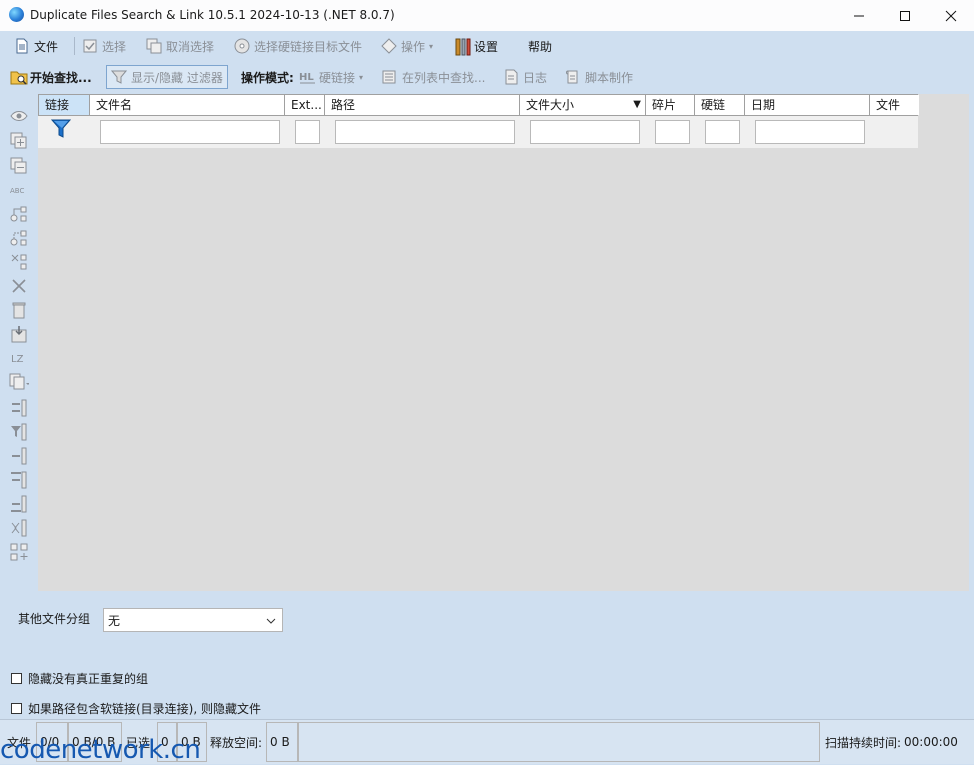 This screenshot has width=974, height=765. What do you see at coordinates (19, 480) in the screenshot?
I see `column-top-icon` at bounding box center [19, 480].